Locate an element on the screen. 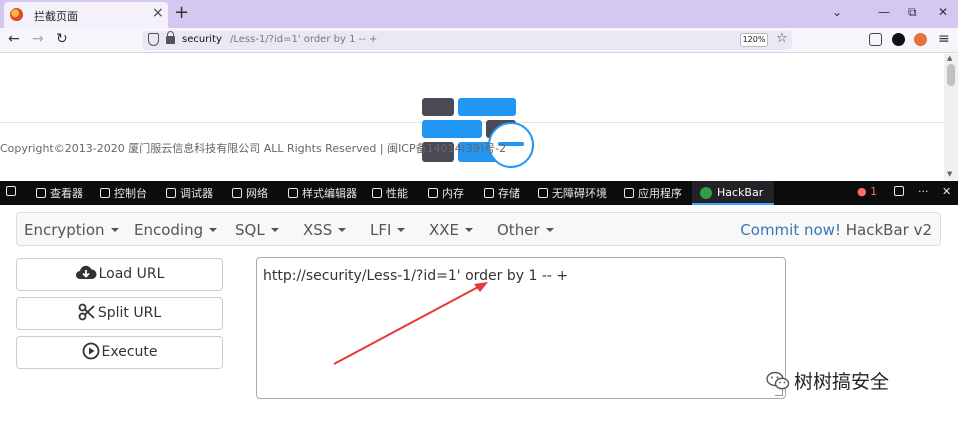 The height and width of the screenshot is (424, 958). watermark-text: 树树搞安全 is located at coordinates (842, 382).